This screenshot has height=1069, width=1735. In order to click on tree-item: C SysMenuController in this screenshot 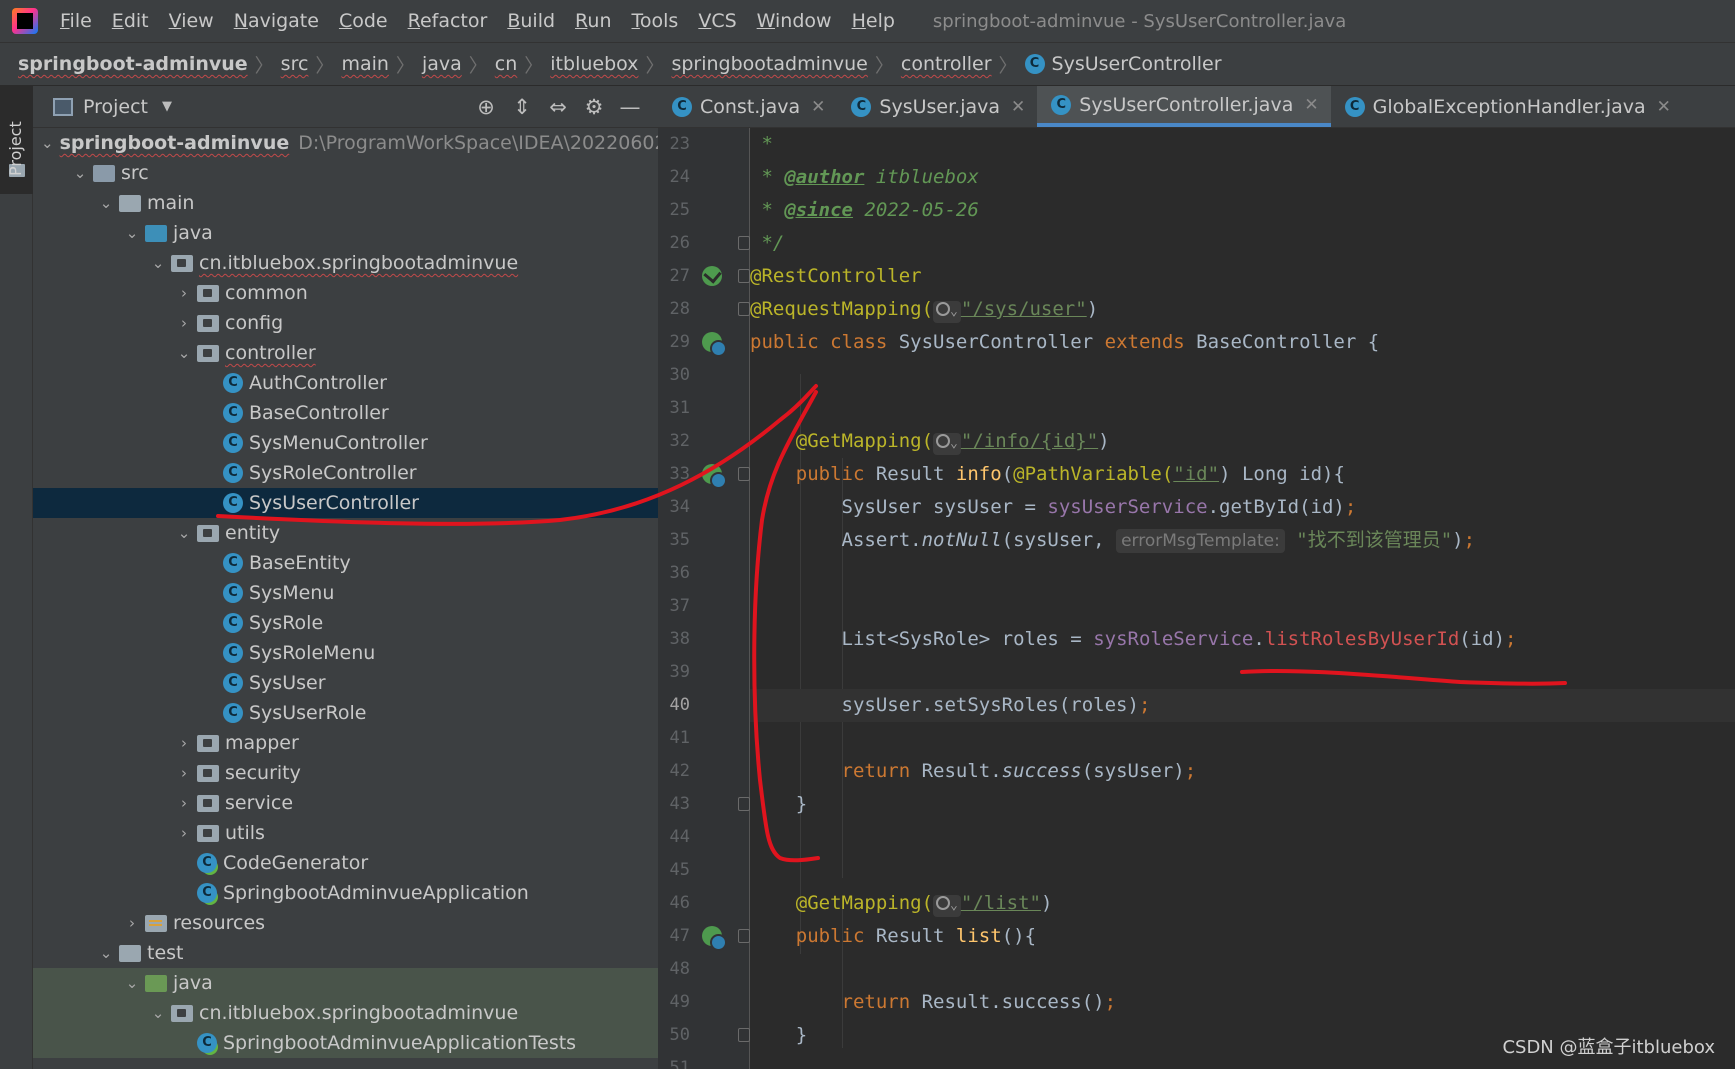, I will do `click(345, 443)`.